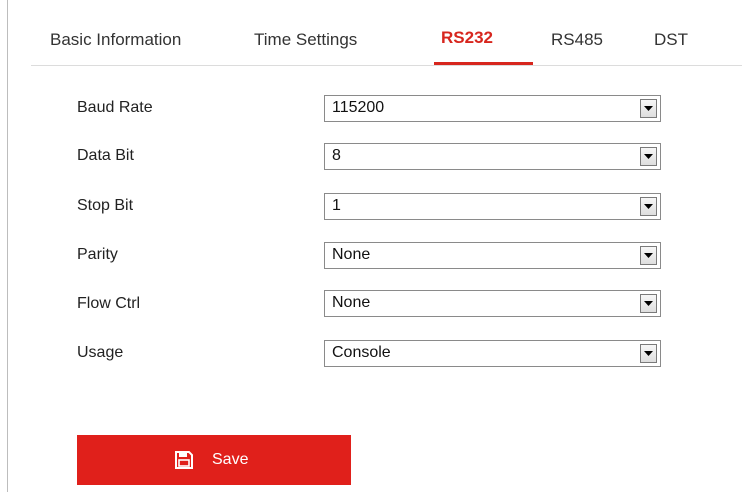 The image size is (742, 492). Describe the element at coordinates (492, 255) in the screenshot. I see `parity-select: None` at that location.